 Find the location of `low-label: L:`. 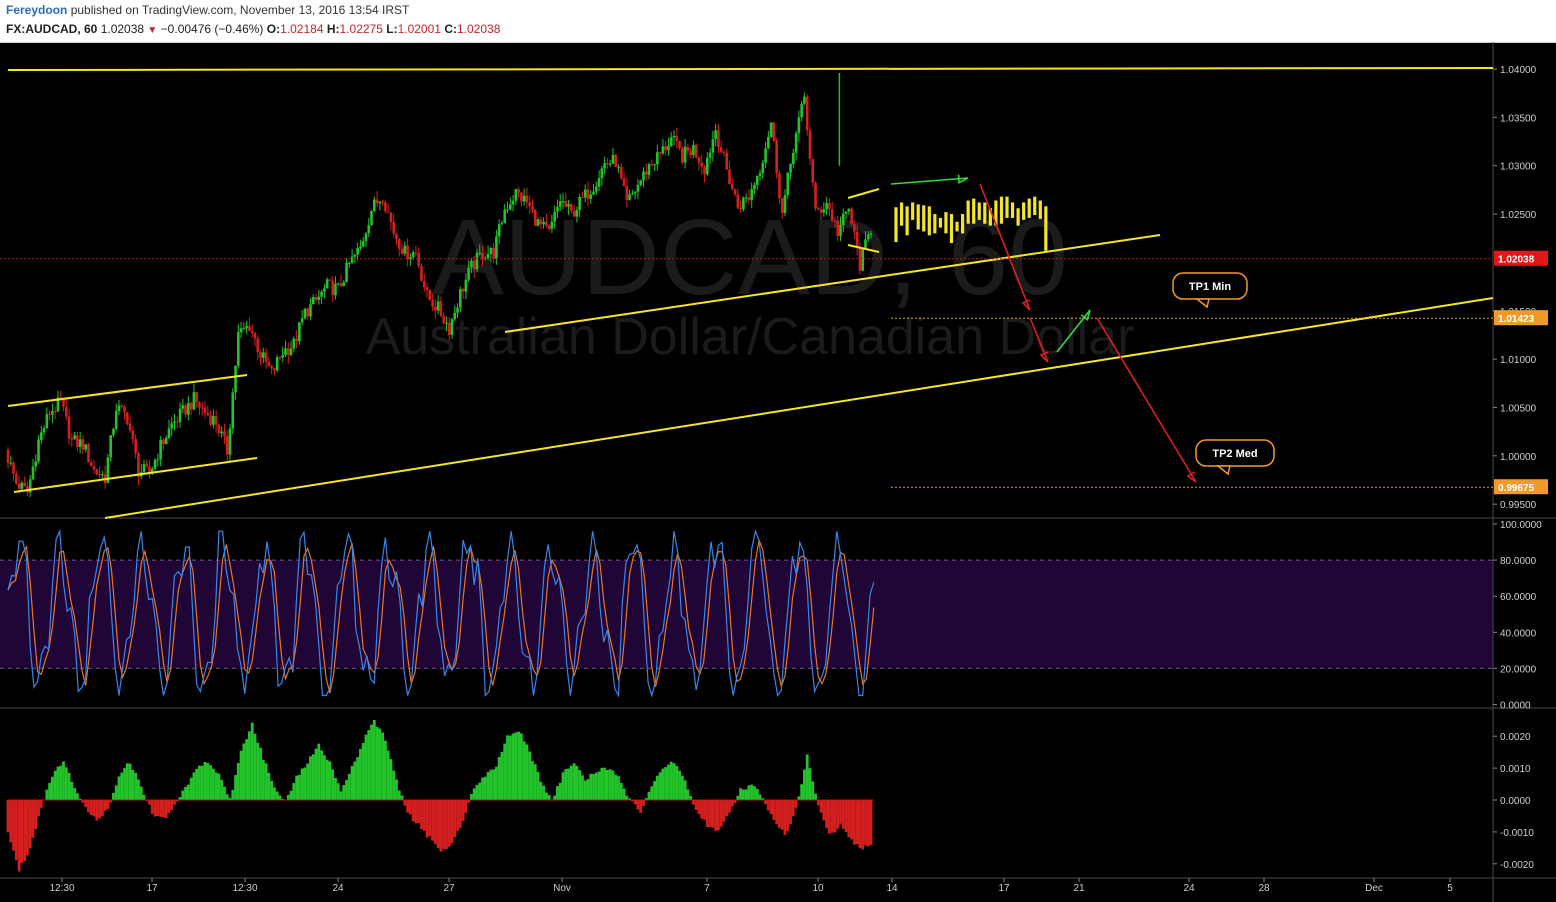

low-label: L: is located at coordinates (392, 29).